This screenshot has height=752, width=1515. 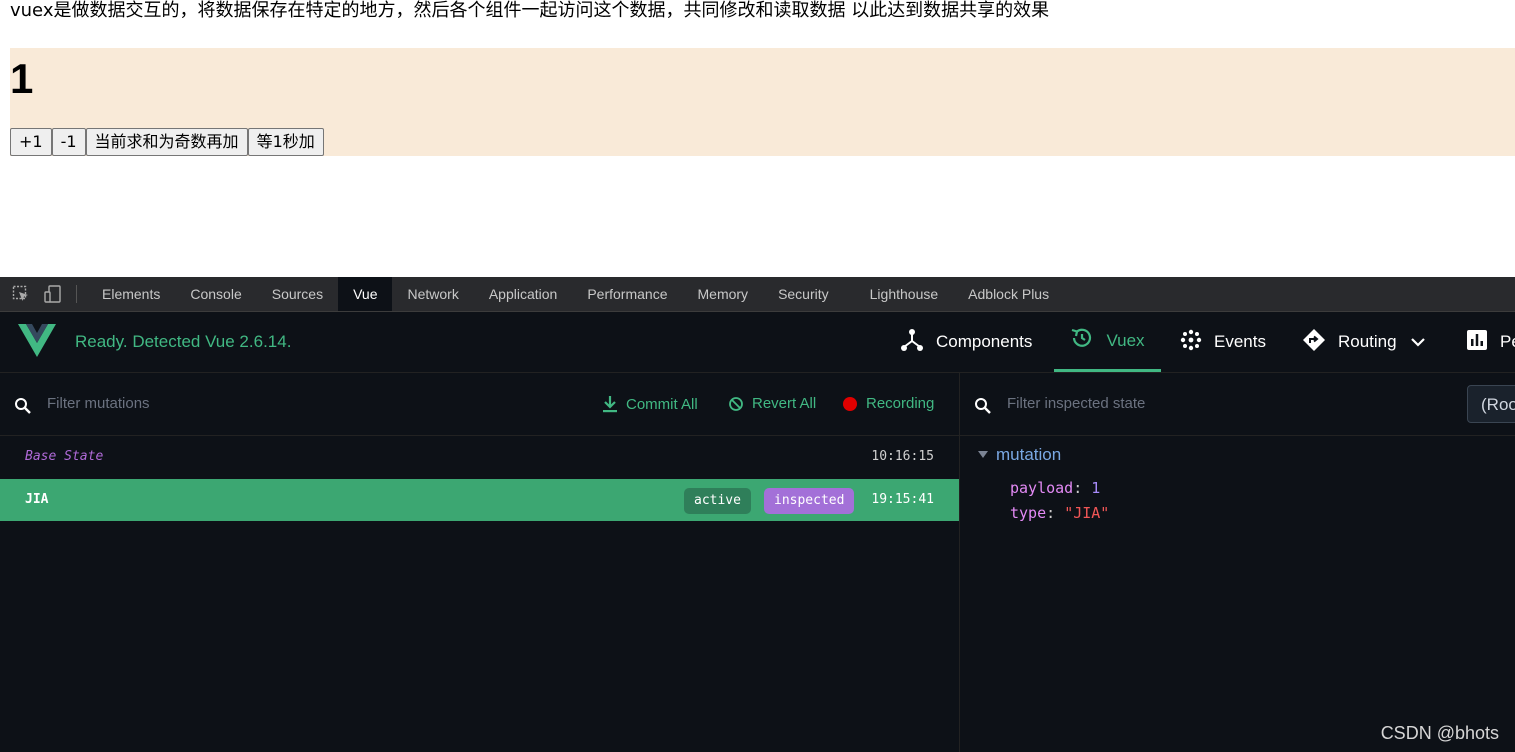 What do you see at coordinates (1439, 733) in the screenshot?
I see `watermark: CSDN @bhots` at bounding box center [1439, 733].